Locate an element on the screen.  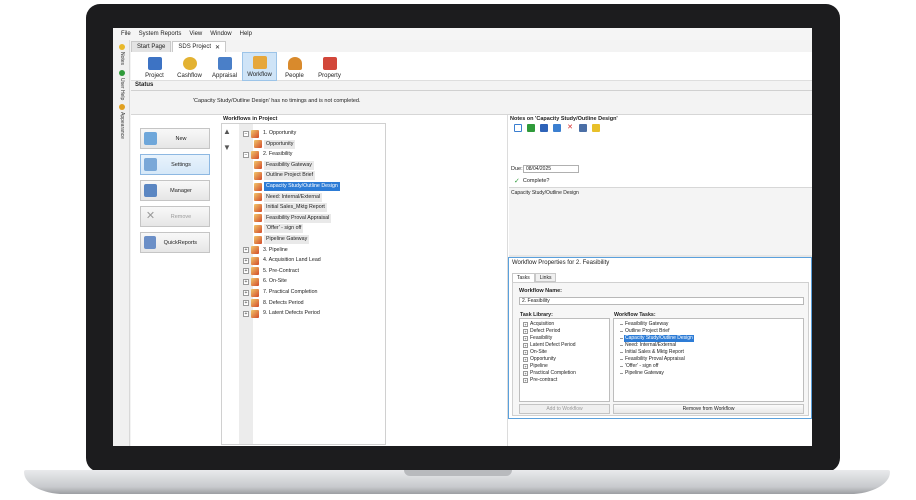
tree-node: Pipeline Gateway is located at coordinates (282, 239).